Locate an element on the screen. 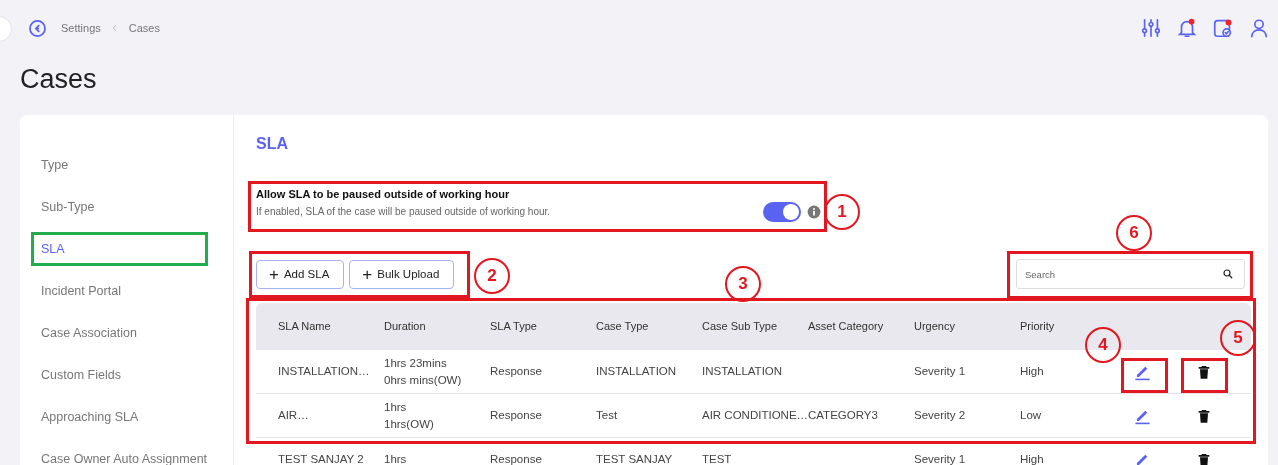  user-icon is located at coordinates (1259, 28).